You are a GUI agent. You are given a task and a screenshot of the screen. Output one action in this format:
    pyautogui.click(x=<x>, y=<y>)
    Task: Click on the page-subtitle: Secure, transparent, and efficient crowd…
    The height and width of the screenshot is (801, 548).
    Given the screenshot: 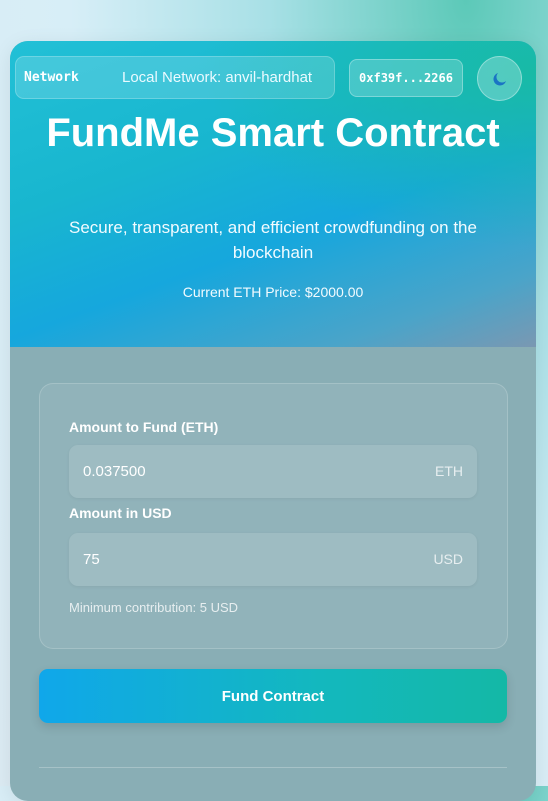 What is the action you would take?
    pyautogui.click(x=273, y=240)
    